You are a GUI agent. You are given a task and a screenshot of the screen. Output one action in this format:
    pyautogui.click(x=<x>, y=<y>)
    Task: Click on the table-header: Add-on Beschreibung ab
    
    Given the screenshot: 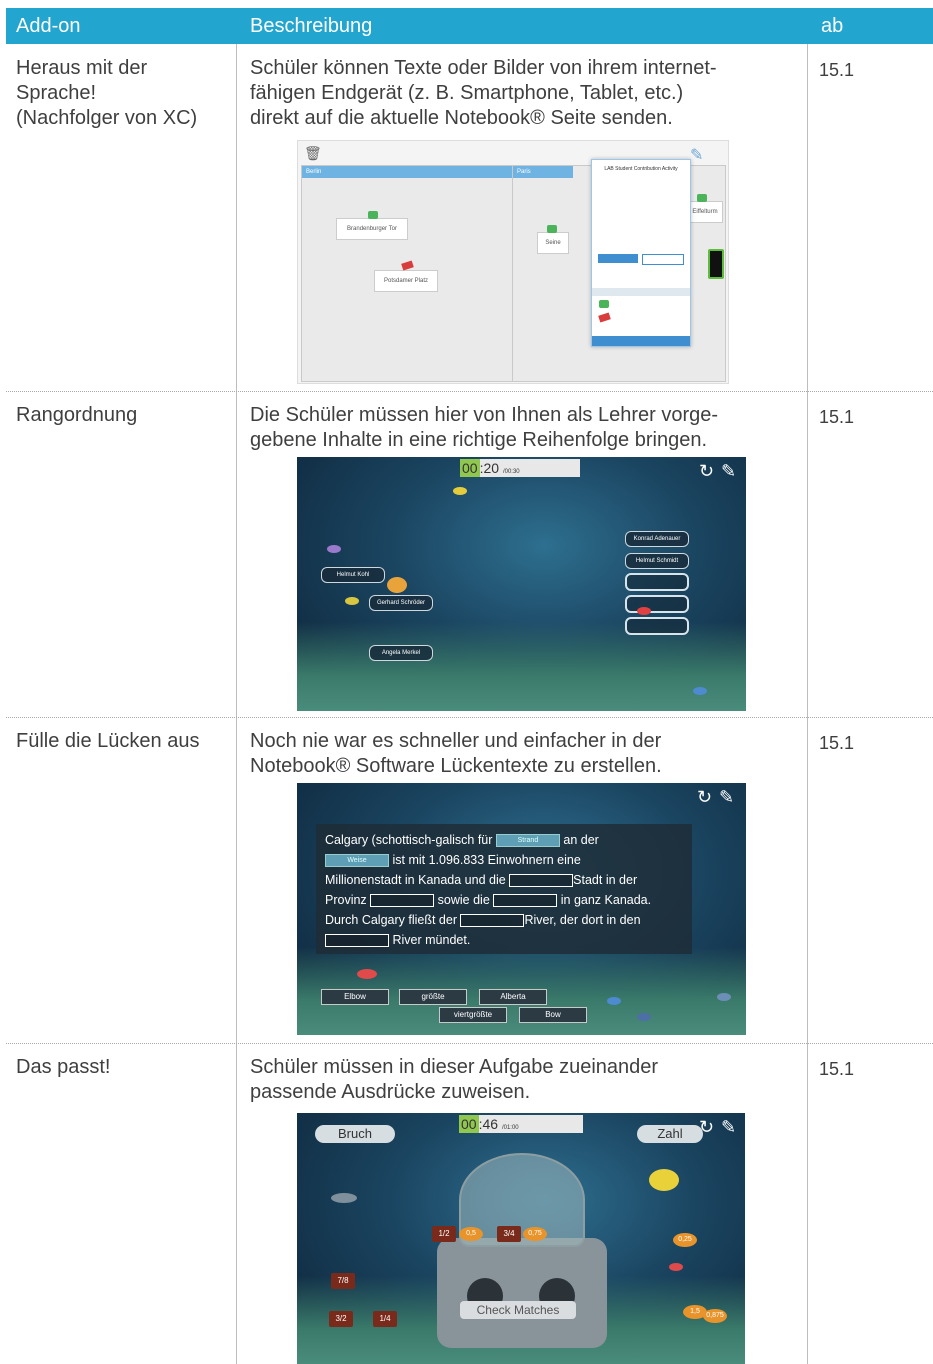 What is the action you would take?
    pyautogui.click(x=469, y=26)
    